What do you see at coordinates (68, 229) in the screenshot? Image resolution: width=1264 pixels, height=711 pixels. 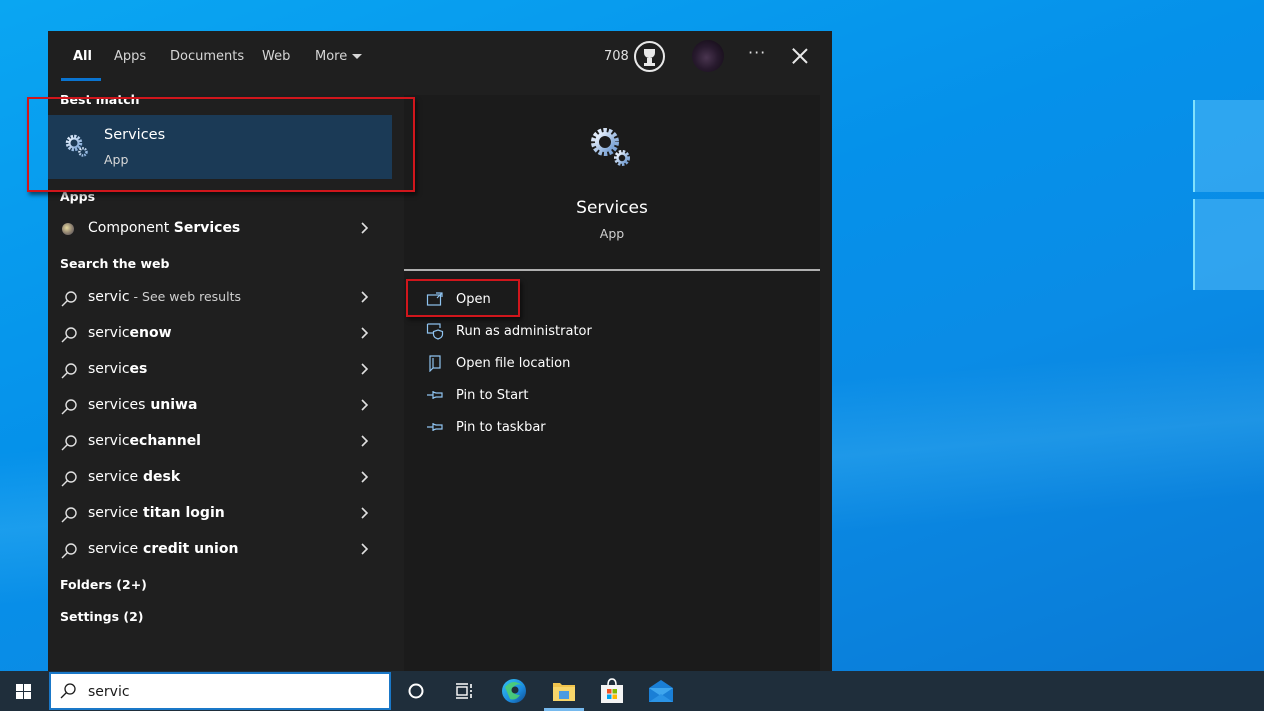 I see `component-services-icon` at bounding box center [68, 229].